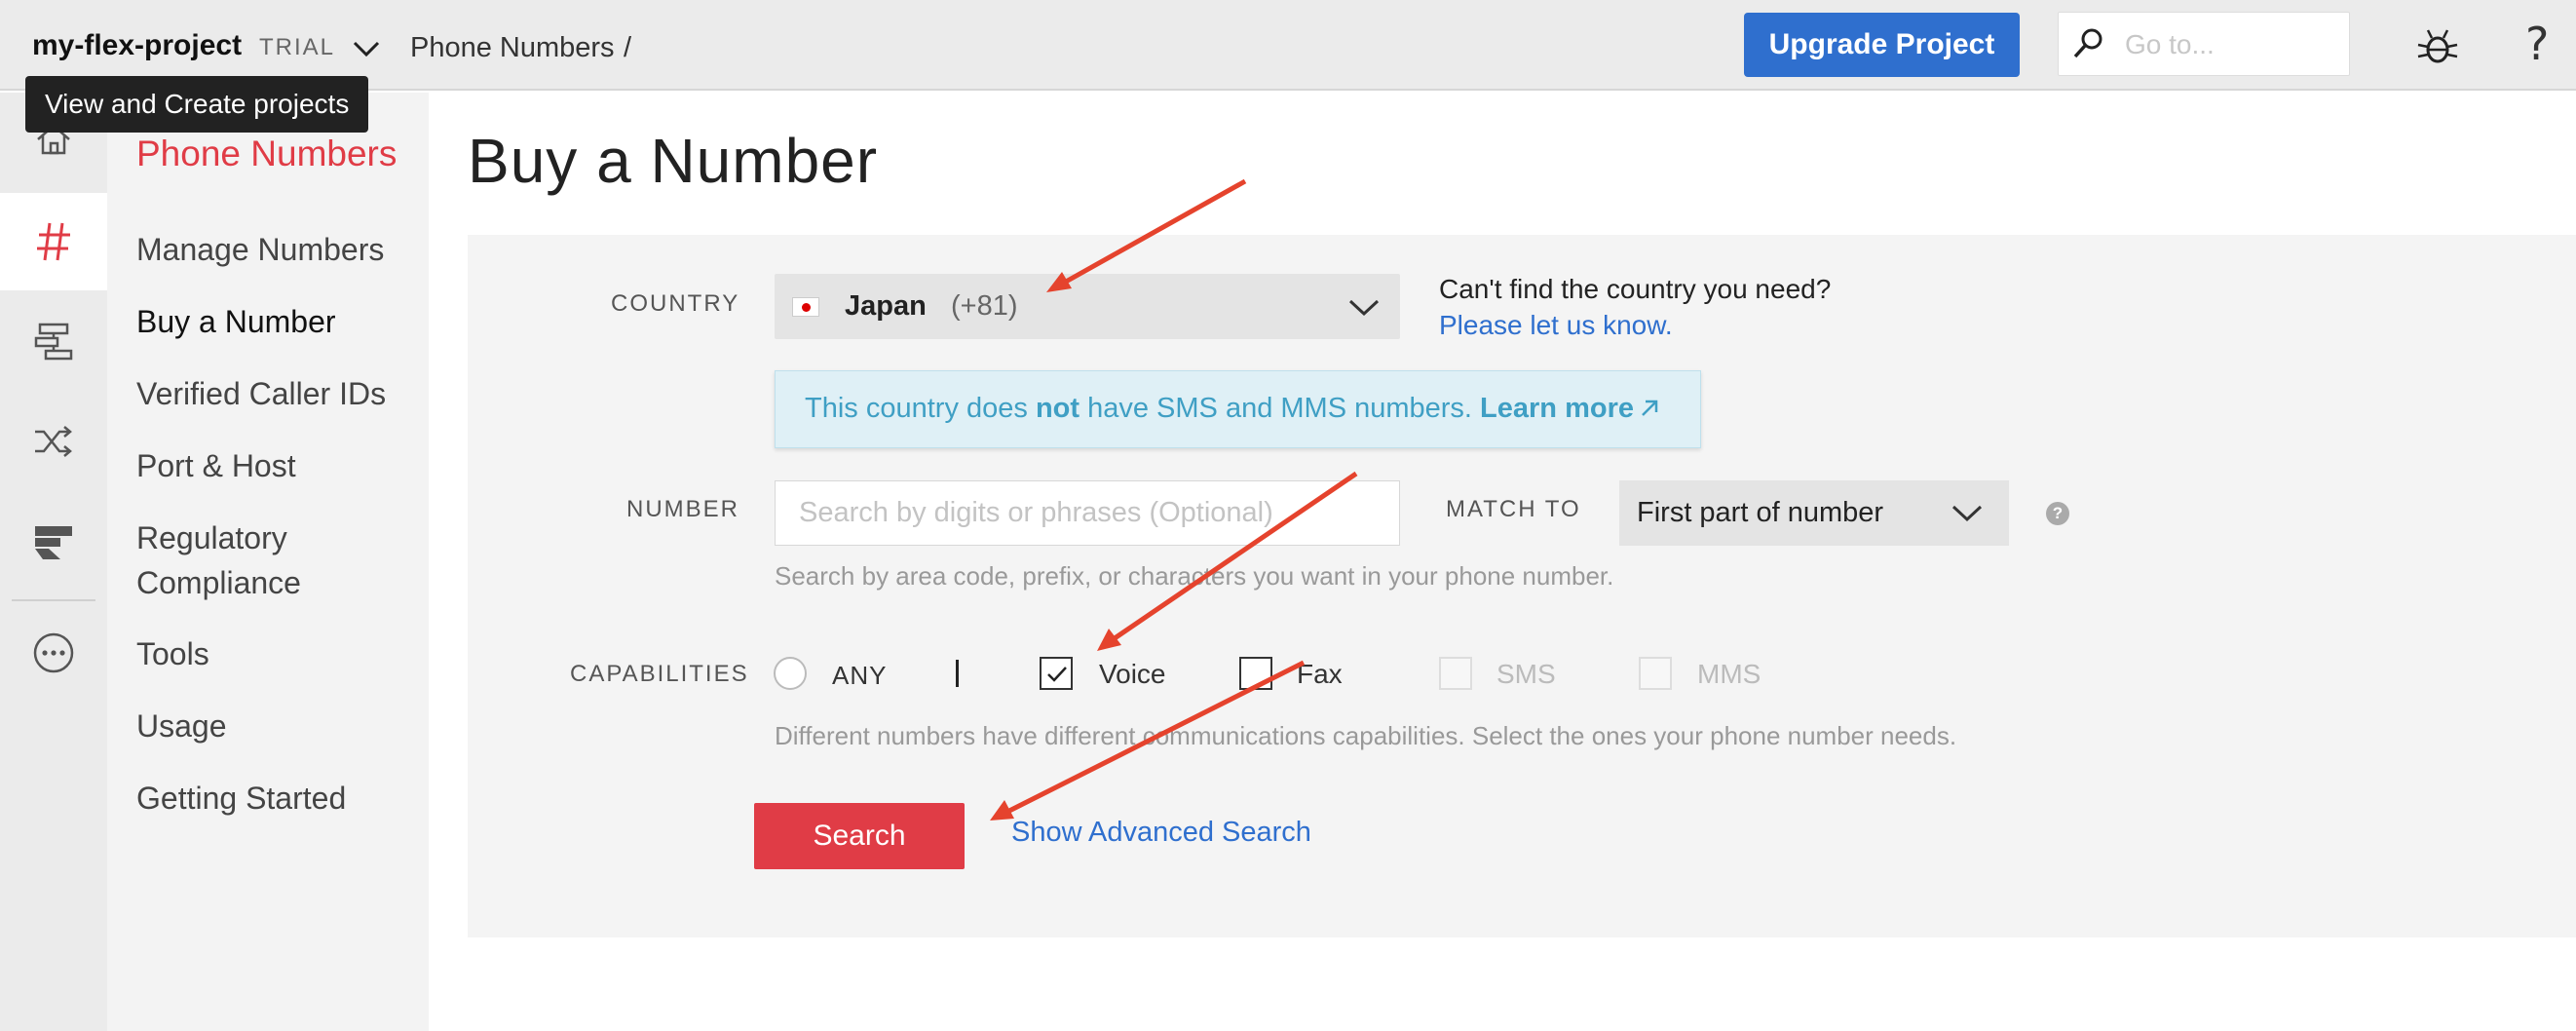  What do you see at coordinates (805, 307) in the screenshot?
I see `japan-flag-icon` at bounding box center [805, 307].